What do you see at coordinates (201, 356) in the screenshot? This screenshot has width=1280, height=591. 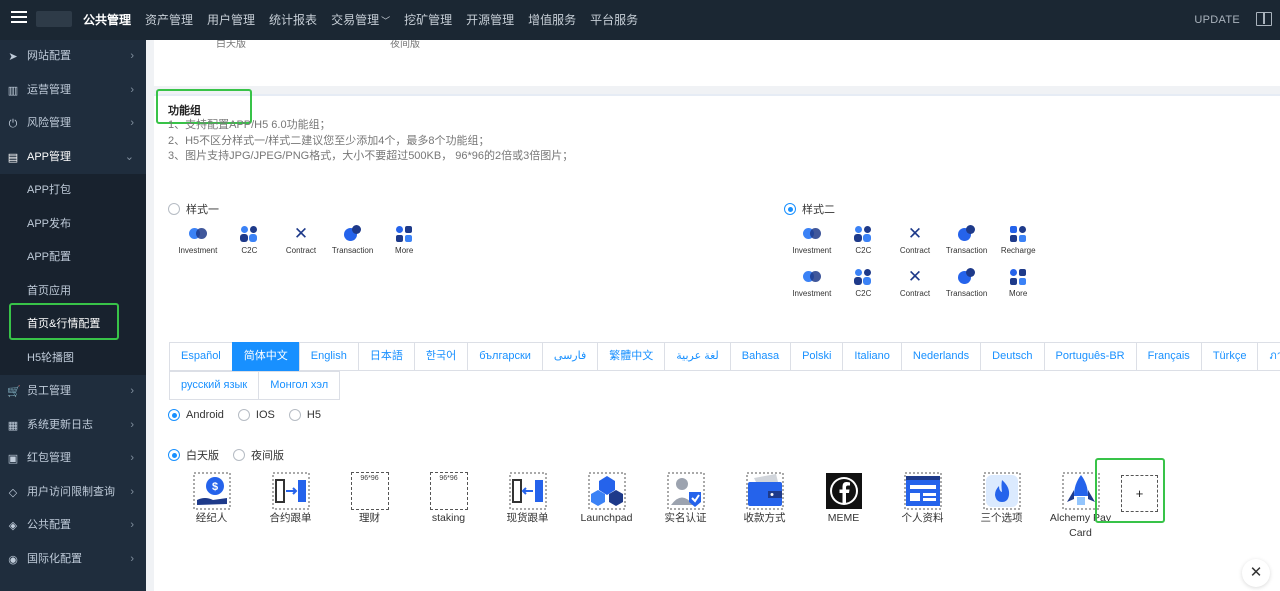 I see `language-tab: Español` at bounding box center [201, 356].